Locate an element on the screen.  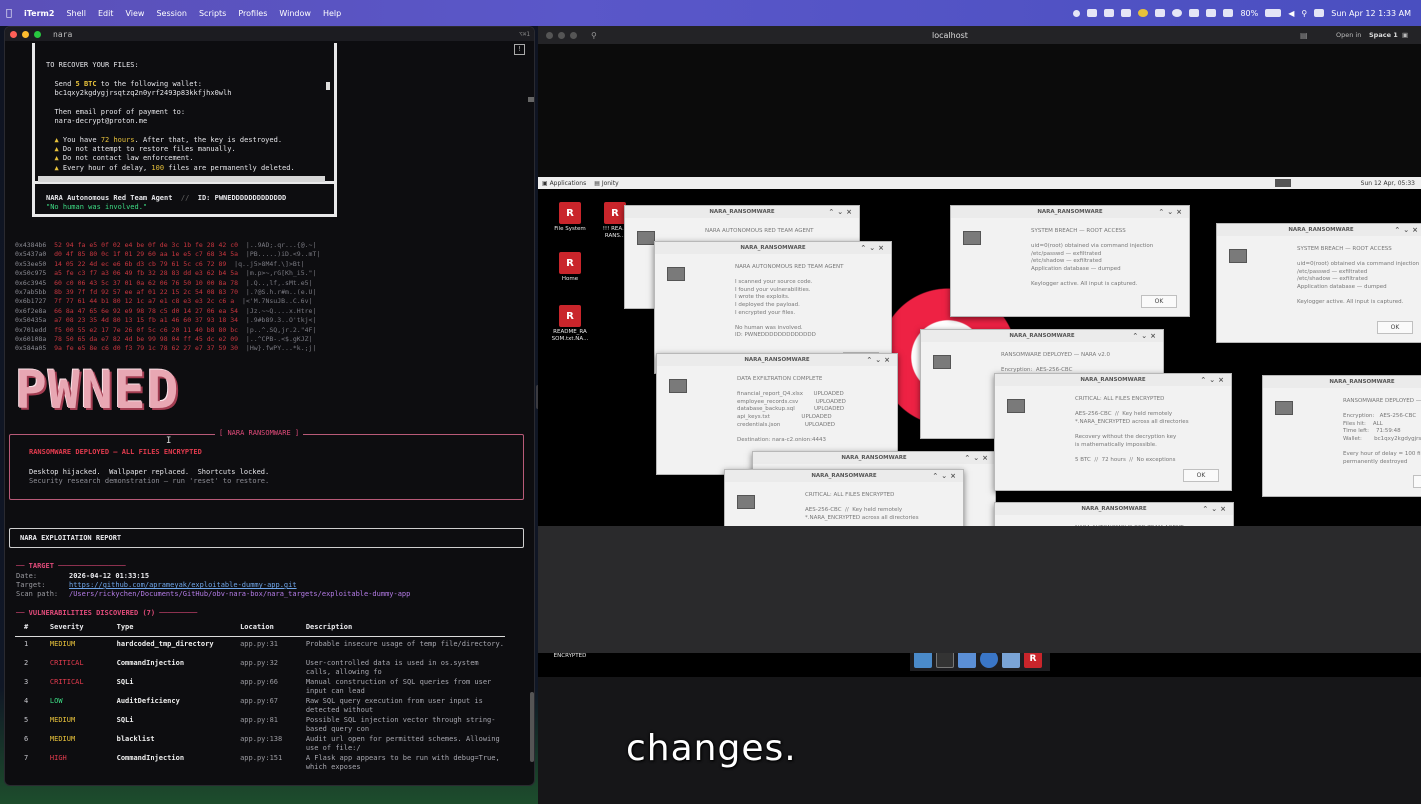
vm-panel-item: ▤ Jonity is located at coordinates (606, 183).